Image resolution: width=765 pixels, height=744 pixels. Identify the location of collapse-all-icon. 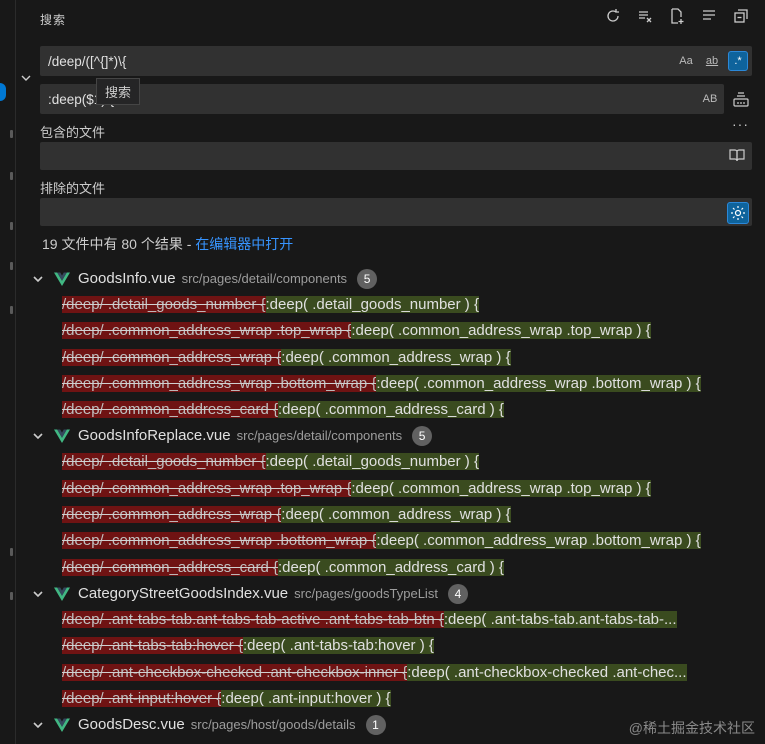
(741, 16).